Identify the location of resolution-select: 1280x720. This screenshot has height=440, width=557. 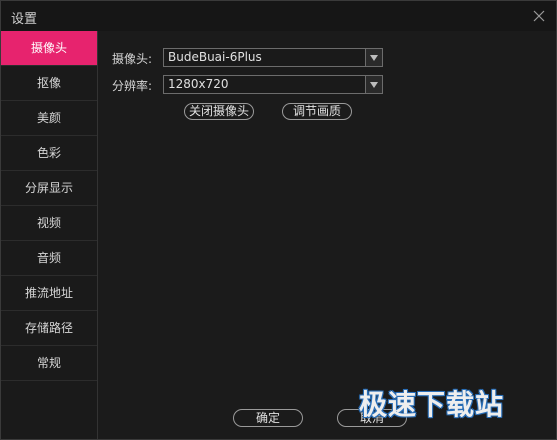
(273, 84).